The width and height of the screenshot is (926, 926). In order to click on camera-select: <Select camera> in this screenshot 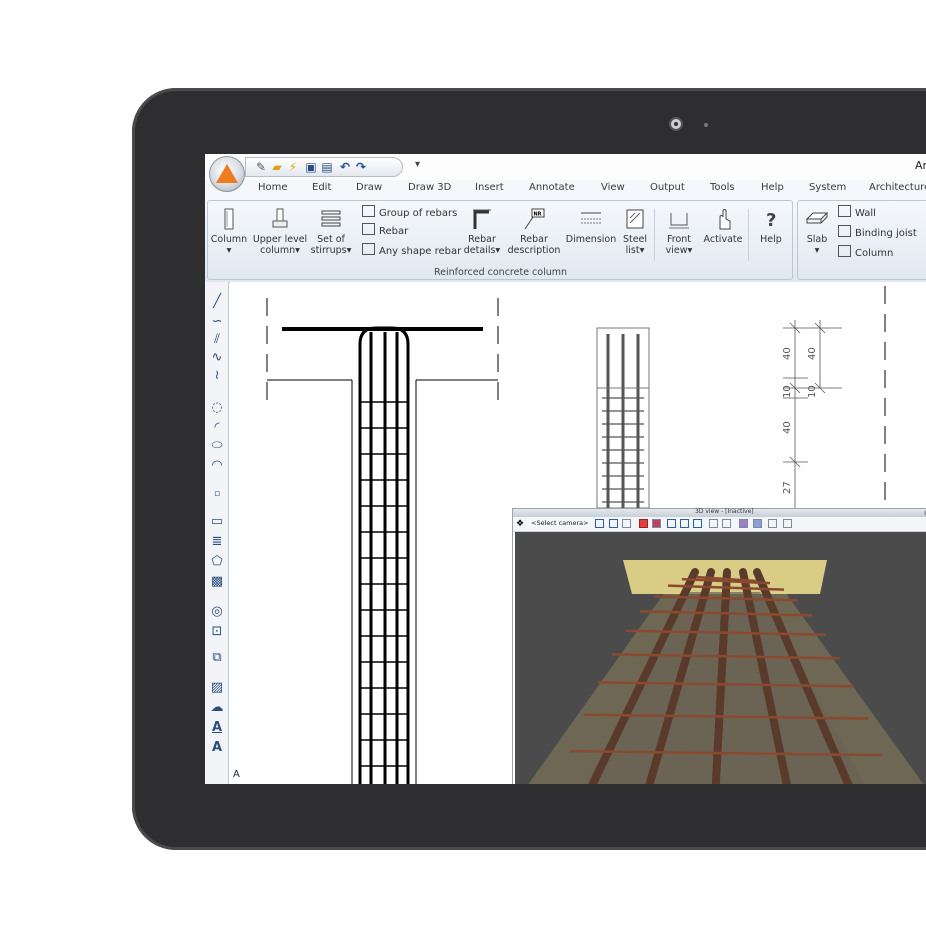, I will do `click(560, 523)`.